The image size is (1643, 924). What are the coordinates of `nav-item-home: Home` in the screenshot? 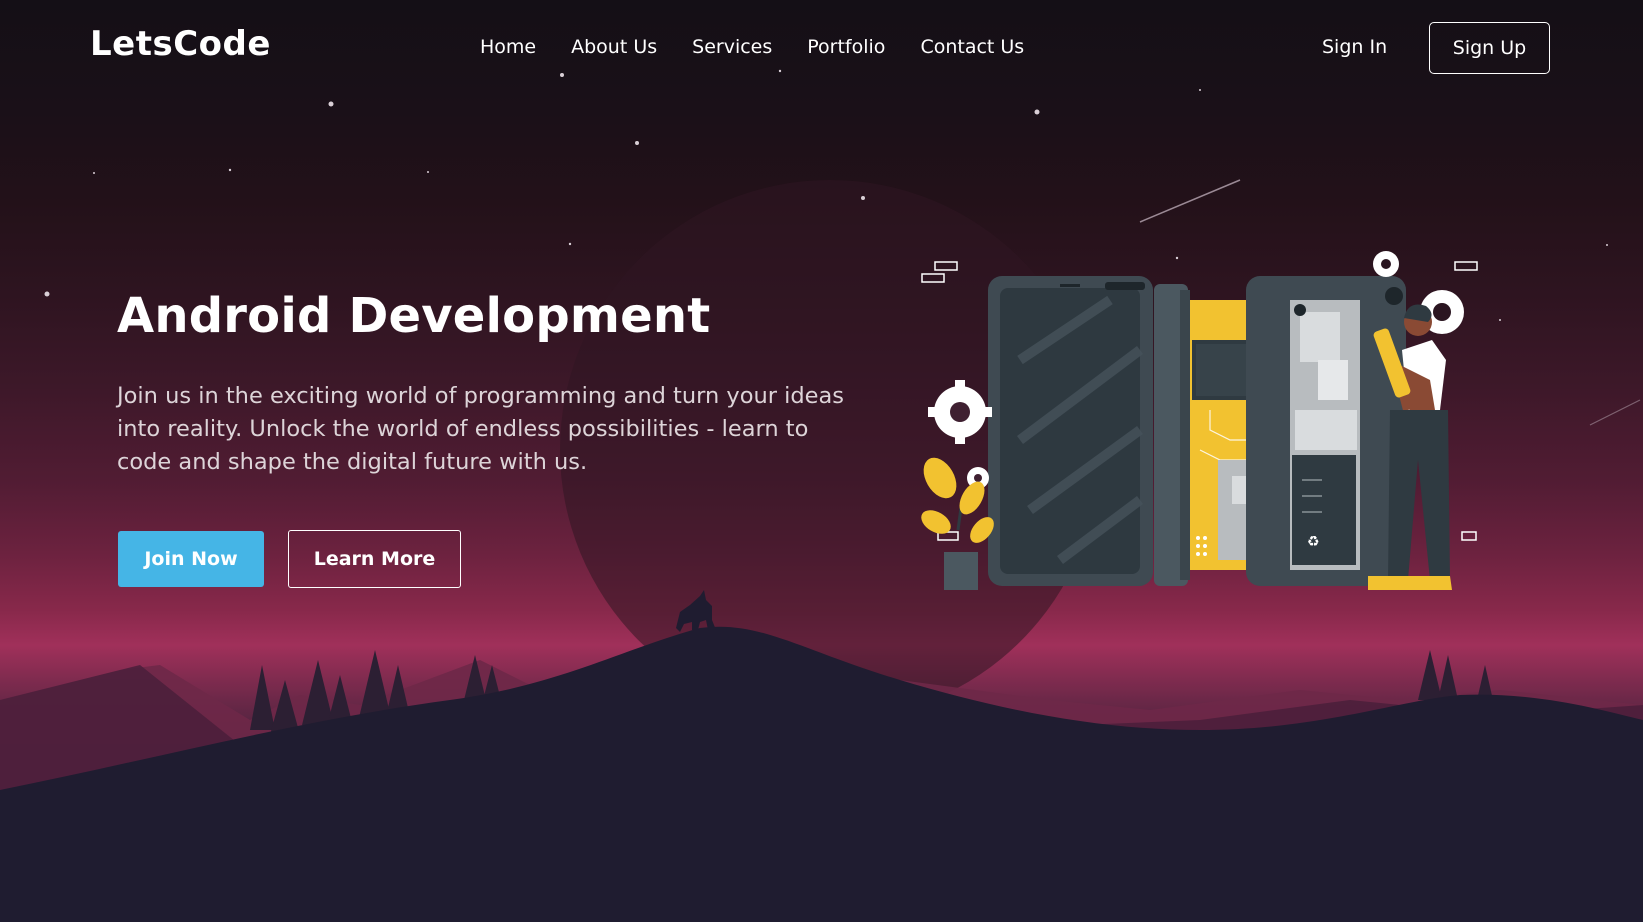 It's located at (508, 47).